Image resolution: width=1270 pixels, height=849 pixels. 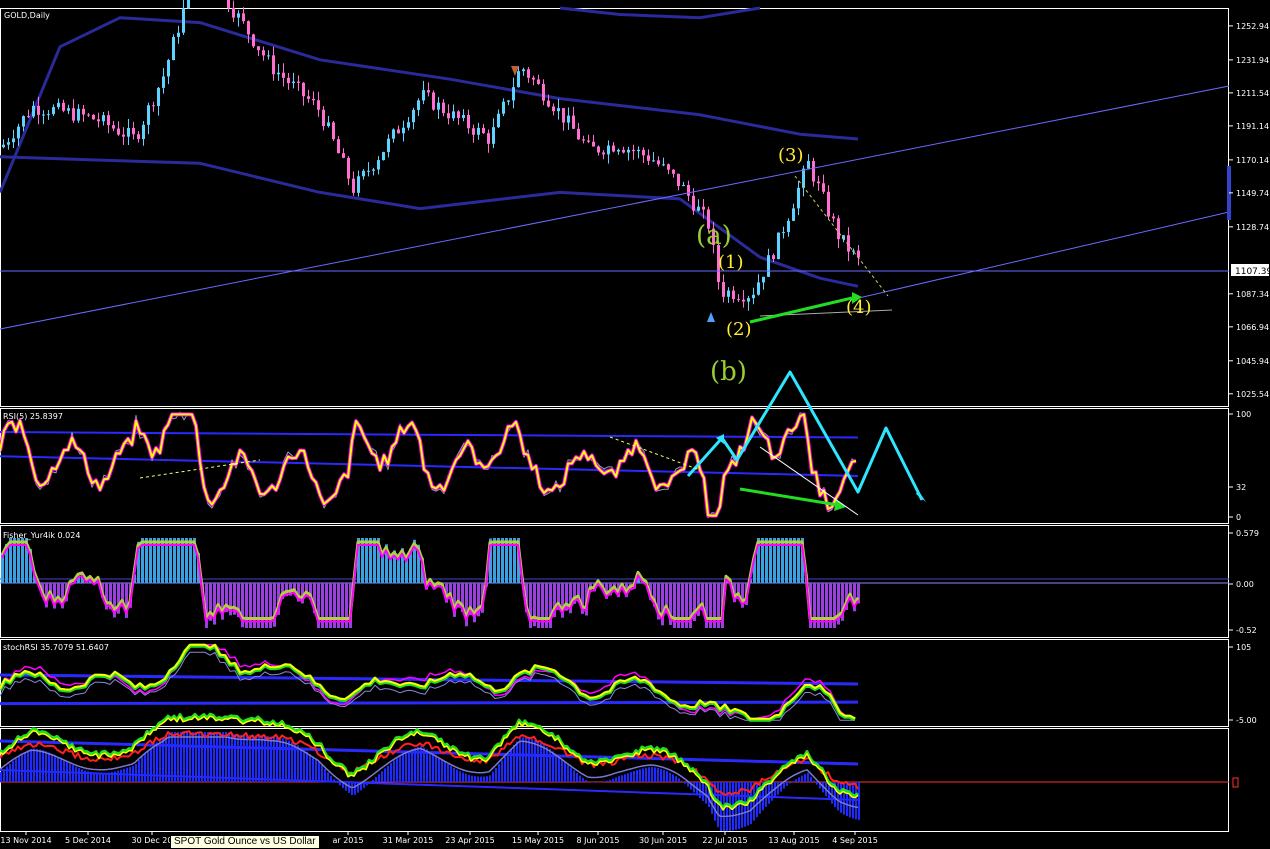 What do you see at coordinates (428, 465) in the screenshot?
I see `rsi-signal-line` at bounding box center [428, 465].